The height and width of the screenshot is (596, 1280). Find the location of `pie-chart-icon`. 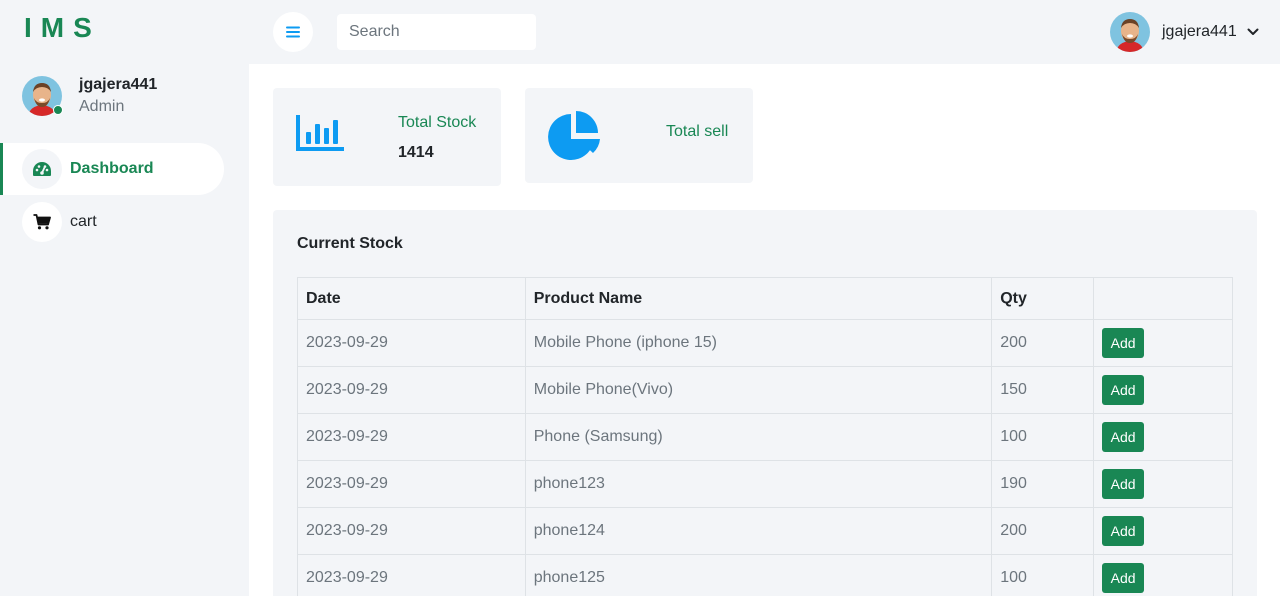

pie-chart-icon is located at coordinates (574, 135).